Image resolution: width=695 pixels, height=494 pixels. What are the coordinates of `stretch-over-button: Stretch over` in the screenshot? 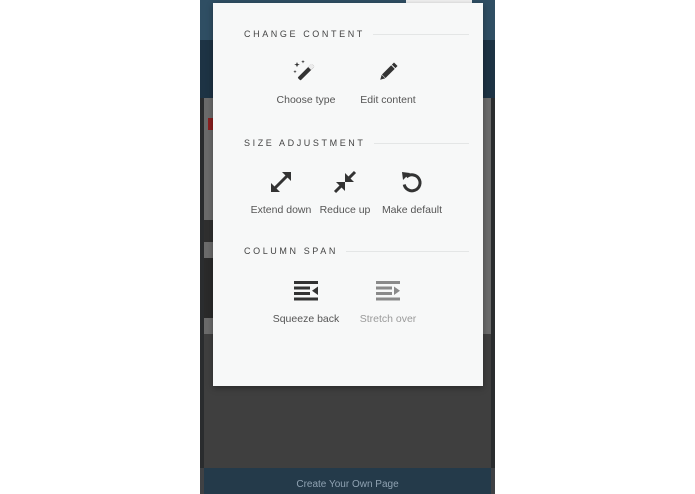 It's located at (388, 301).